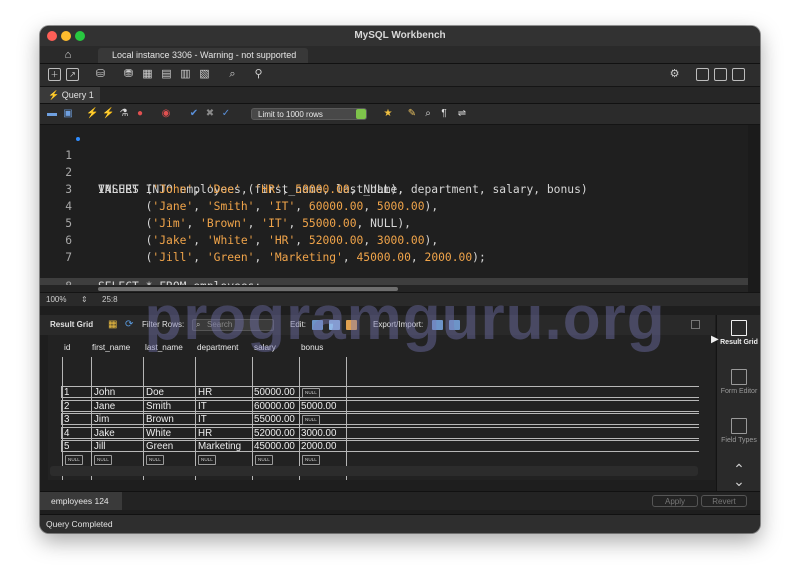 The width and height of the screenshot is (799, 584). Describe the element at coordinates (219, 447) in the screenshot. I see `cell-department: Marketing` at that location.